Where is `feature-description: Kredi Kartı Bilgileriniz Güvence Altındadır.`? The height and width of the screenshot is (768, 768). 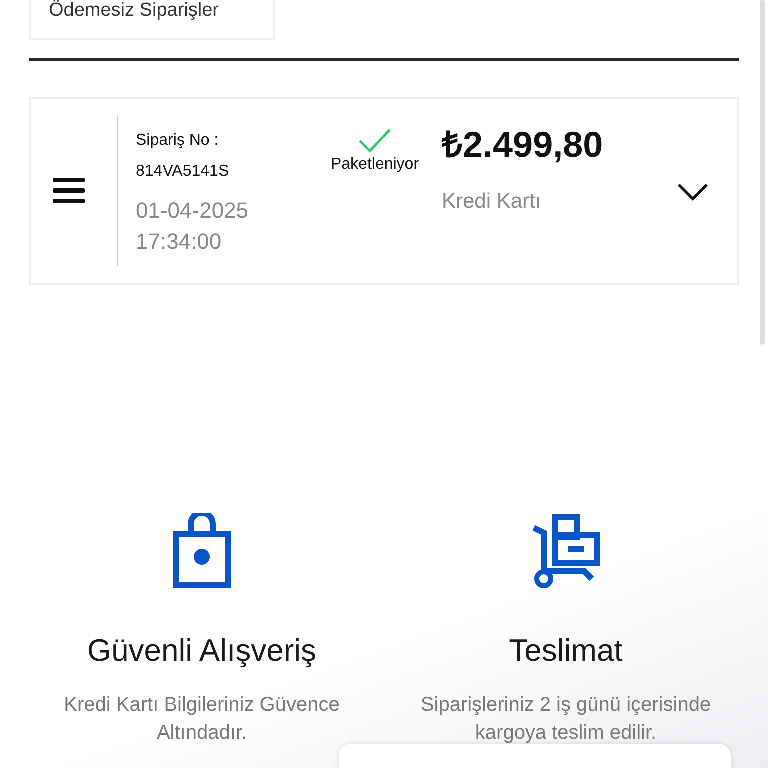 feature-description: Kredi Kartı Bilgileriniz Güvence Altındadır. is located at coordinates (202, 719).